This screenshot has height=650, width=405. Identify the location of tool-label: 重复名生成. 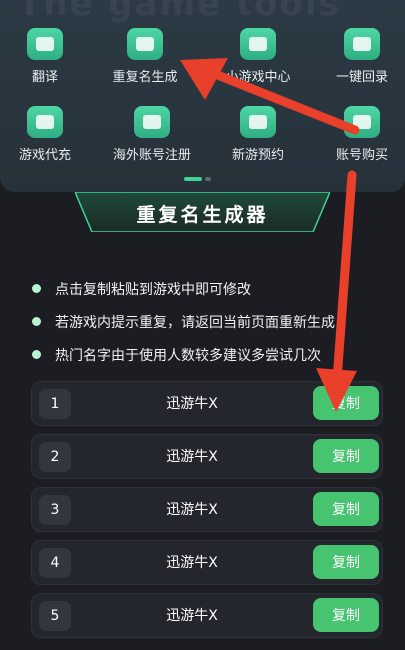
(145, 77).